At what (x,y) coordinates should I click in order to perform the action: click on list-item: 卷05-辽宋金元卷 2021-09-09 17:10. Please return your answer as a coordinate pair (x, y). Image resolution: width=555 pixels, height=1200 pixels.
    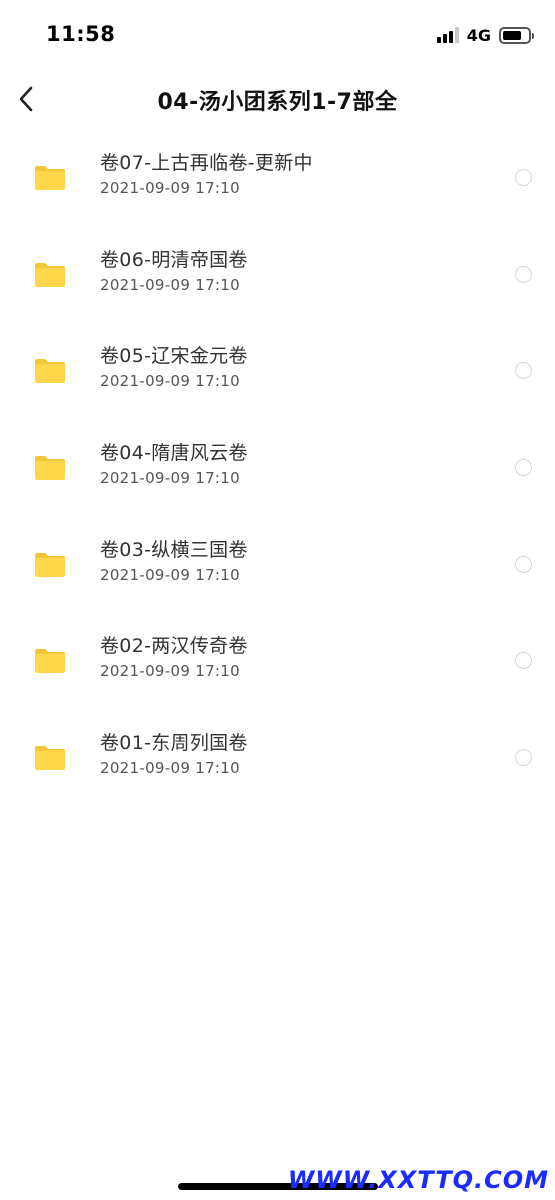
    Looking at the image, I should click on (277, 369).